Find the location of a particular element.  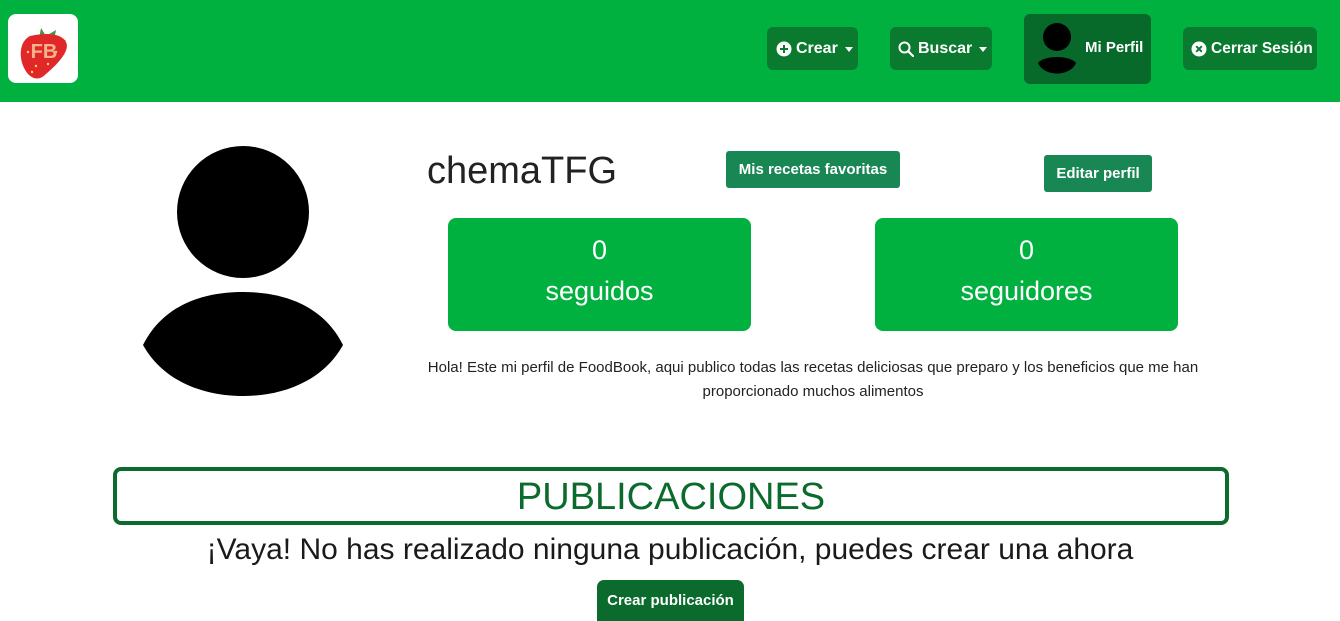

search-icon is located at coordinates (906, 49).